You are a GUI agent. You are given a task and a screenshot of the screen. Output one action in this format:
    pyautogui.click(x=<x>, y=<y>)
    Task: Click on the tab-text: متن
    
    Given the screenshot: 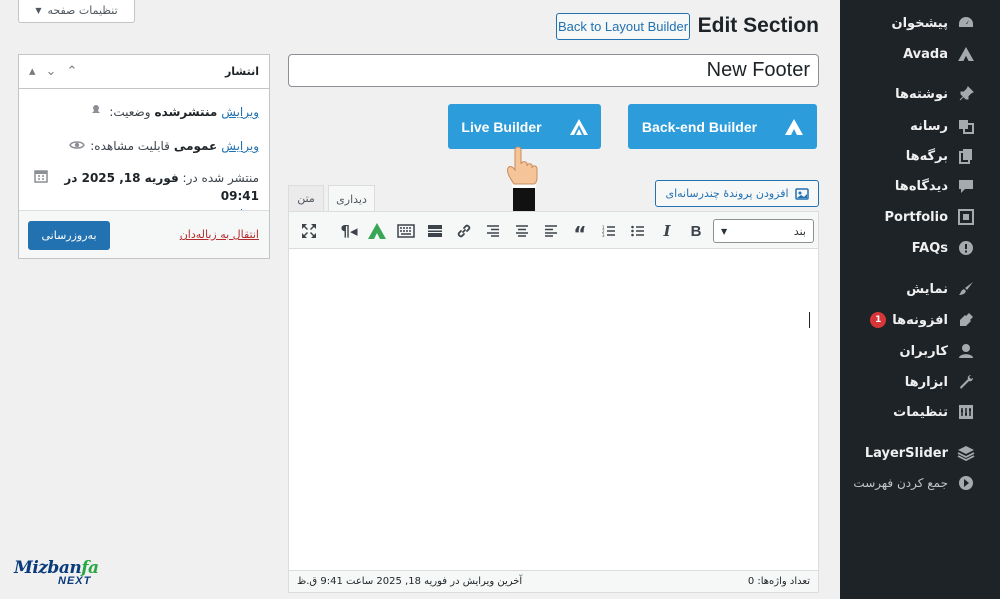 What is the action you would take?
    pyautogui.click(x=306, y=198)
    